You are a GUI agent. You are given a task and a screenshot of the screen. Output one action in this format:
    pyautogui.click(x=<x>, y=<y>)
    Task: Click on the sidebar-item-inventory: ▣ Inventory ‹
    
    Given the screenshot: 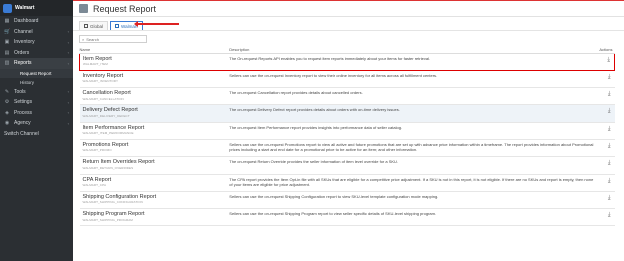 What is the action you would take?
    pyautogui.click(x=36, y=42)
    